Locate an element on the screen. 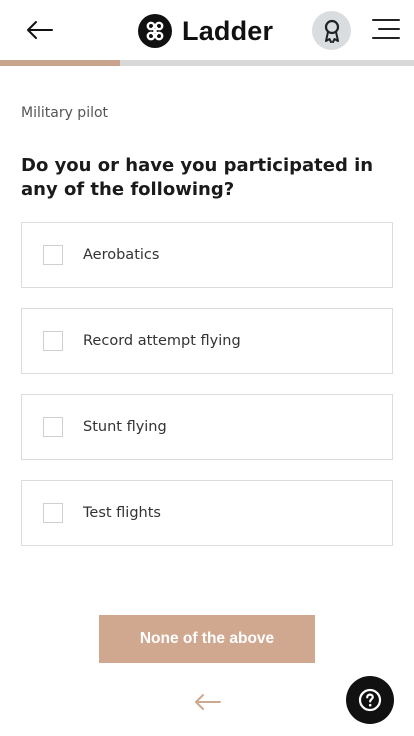 Image resolution: width=414 pixels, height=736 pixels. award-ribbon-icon is located at coordinates (331, 31).